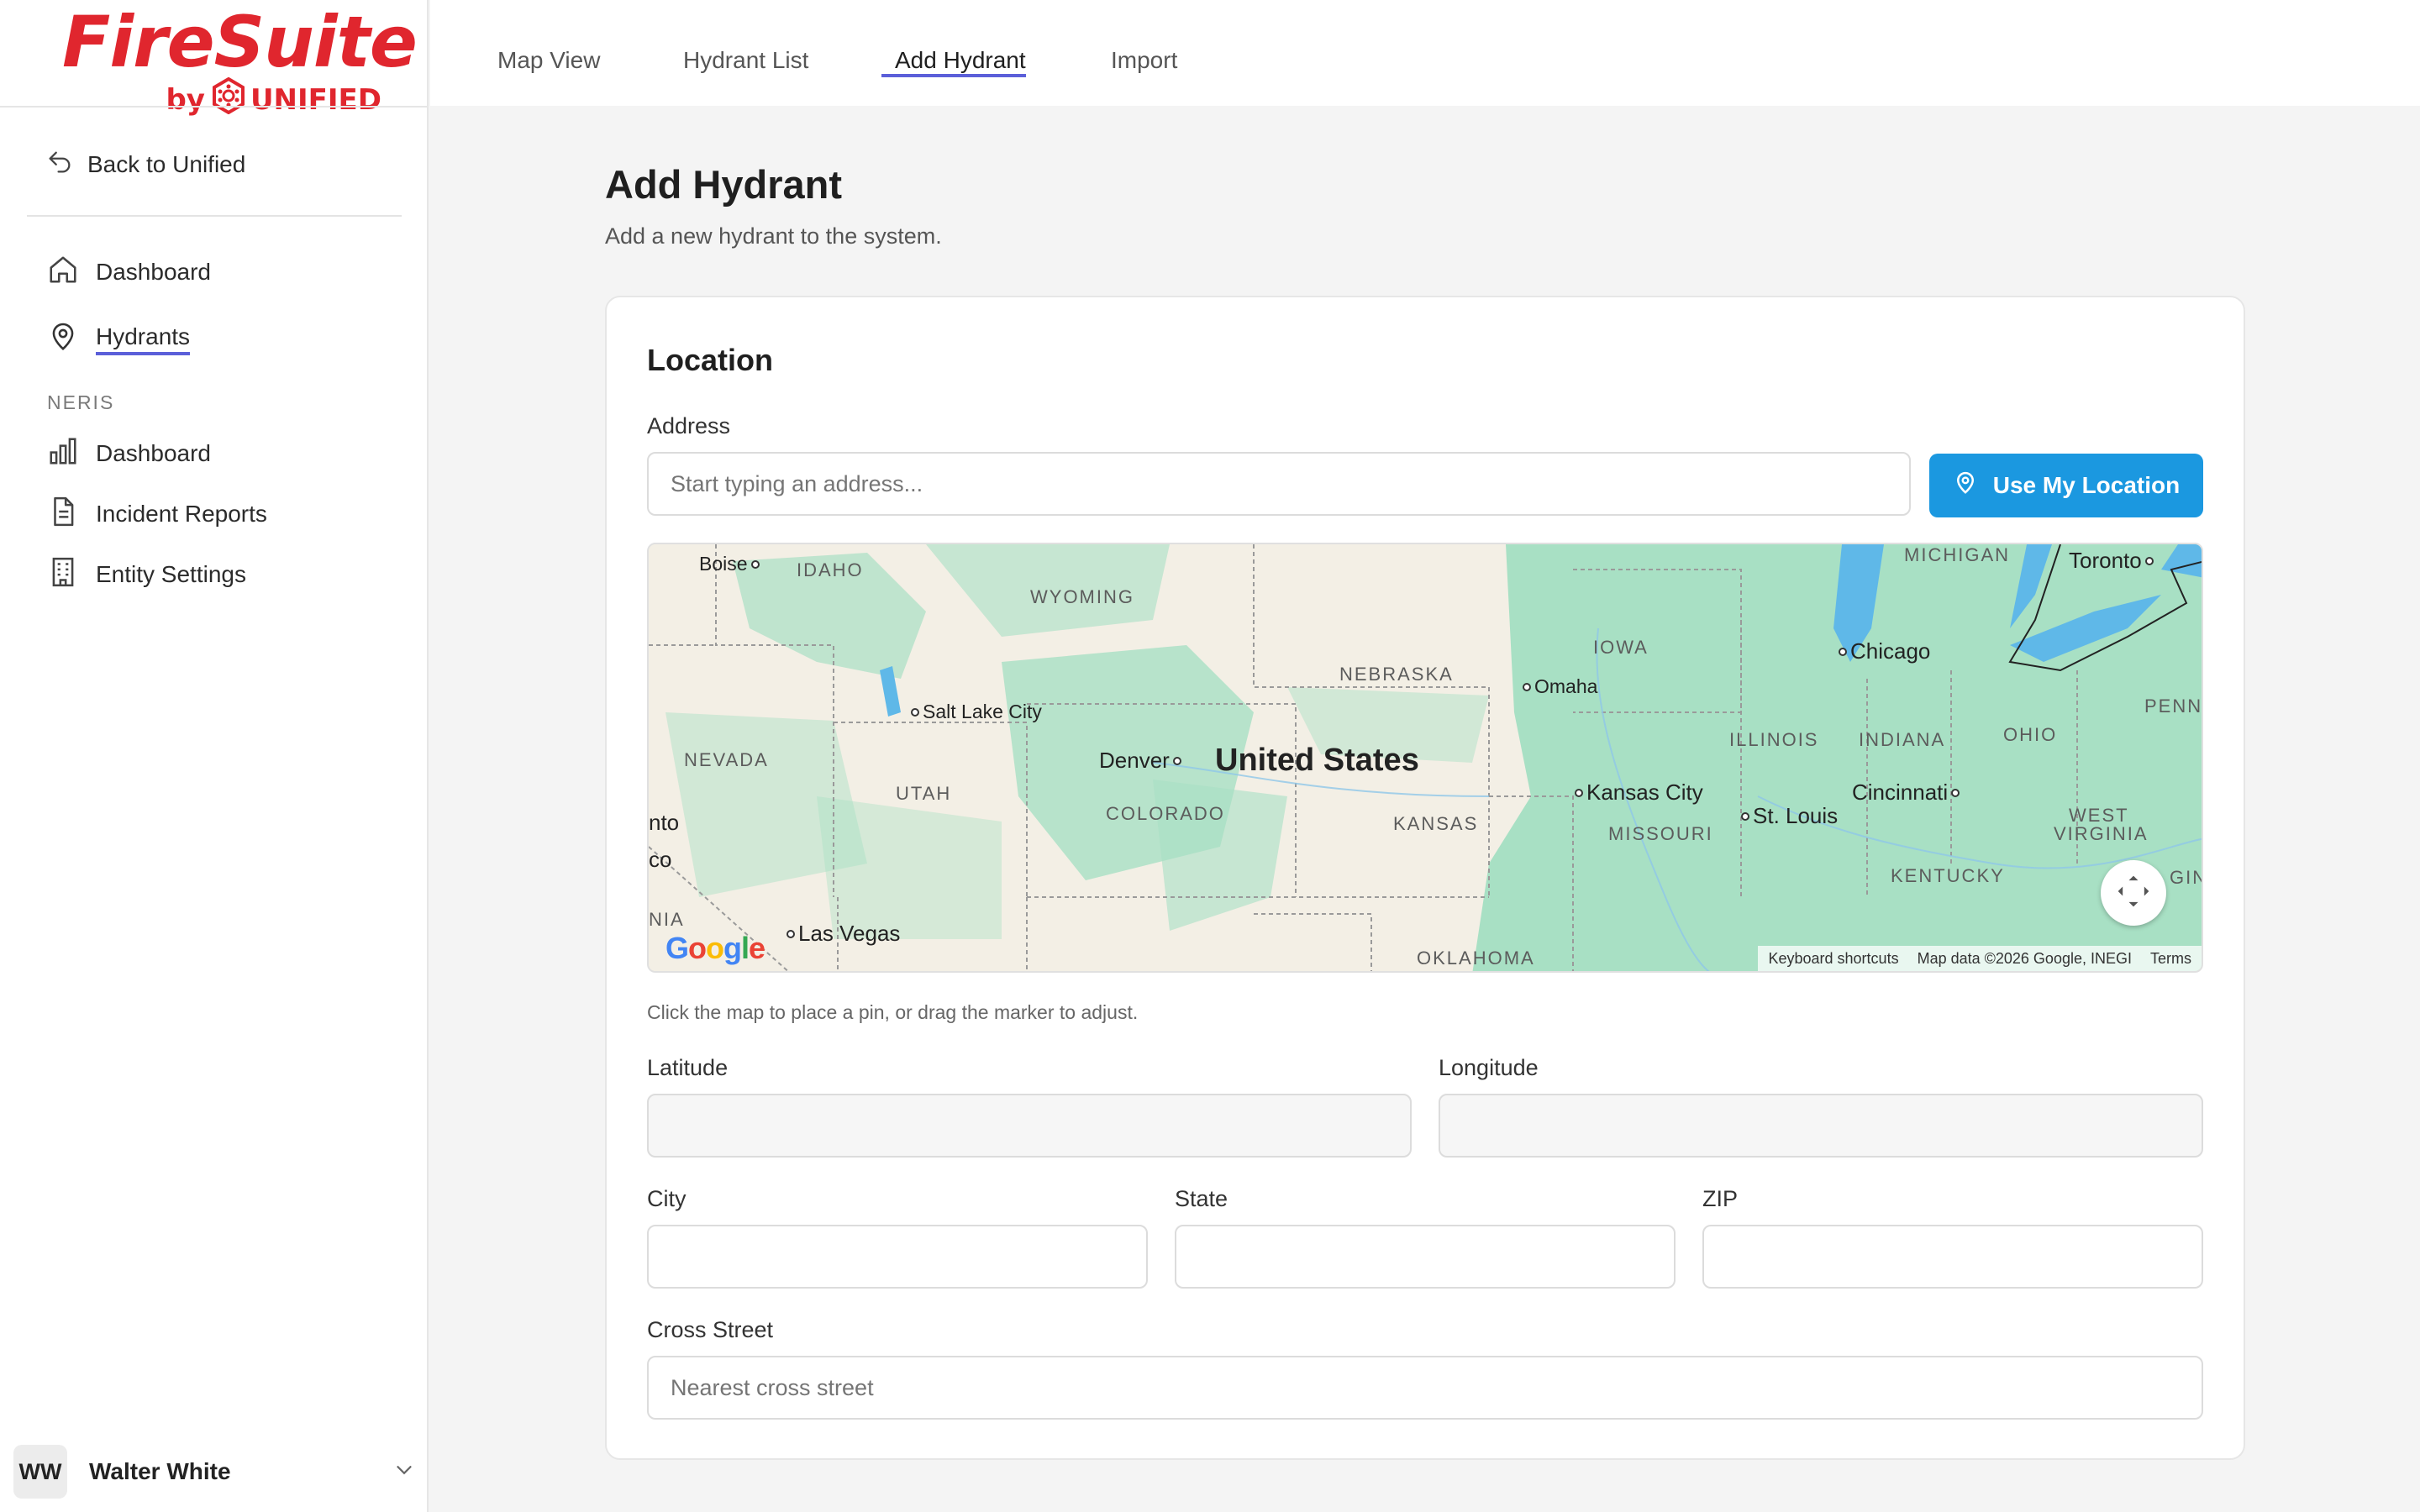  What do you see at coordinates (63, 514) in the screenshot?
I see `document-icon` at bounding box center [63, 514].